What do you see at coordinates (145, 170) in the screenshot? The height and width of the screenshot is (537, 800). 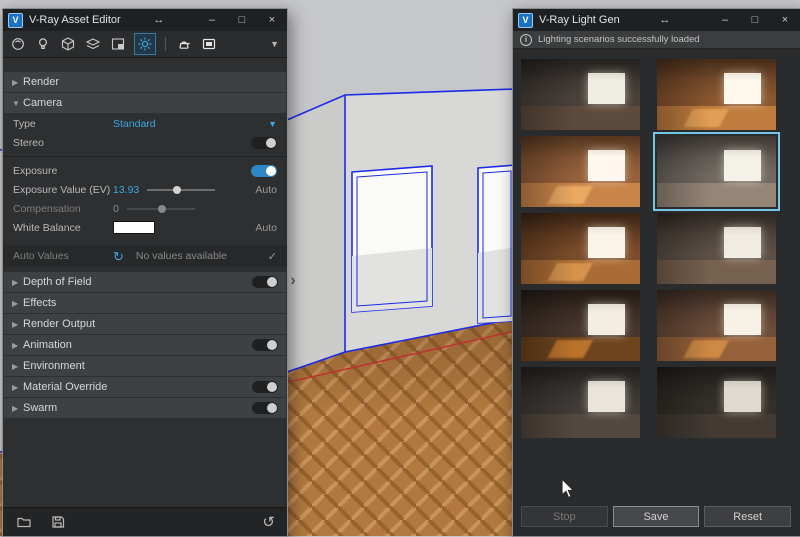 I see `exposure-row: Exposure` at bounding box center [145, 170].